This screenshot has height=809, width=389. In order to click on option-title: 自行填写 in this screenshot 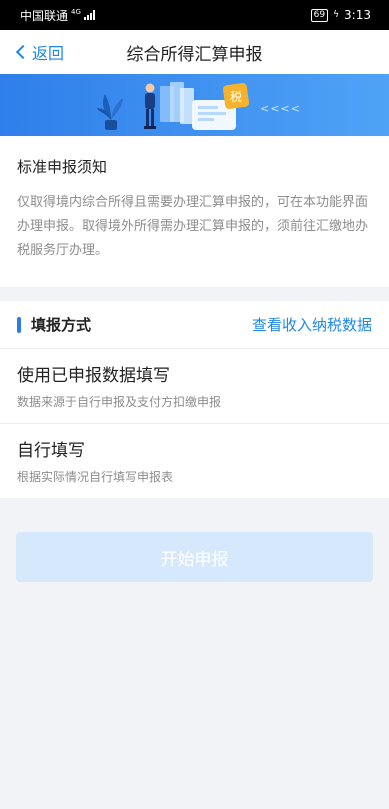, I will do `click(51, 451)`.